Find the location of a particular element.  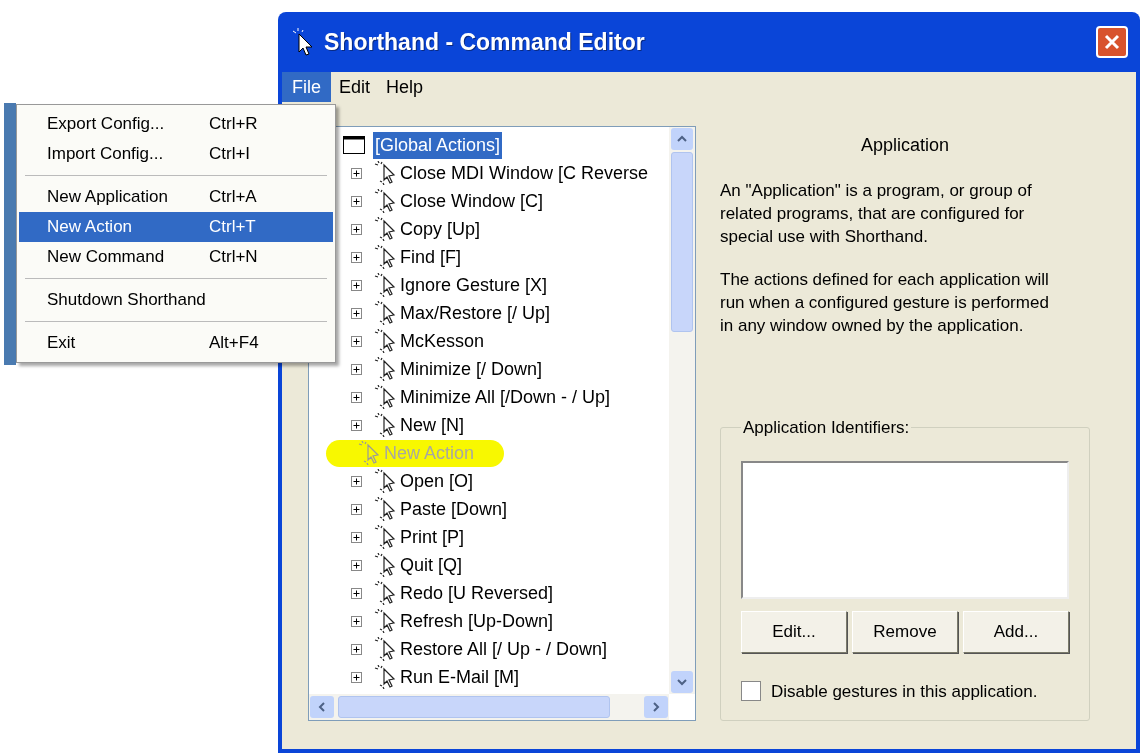

tree-item: Restore All [/ Up - / Down] is located at coordinates (504, 649).